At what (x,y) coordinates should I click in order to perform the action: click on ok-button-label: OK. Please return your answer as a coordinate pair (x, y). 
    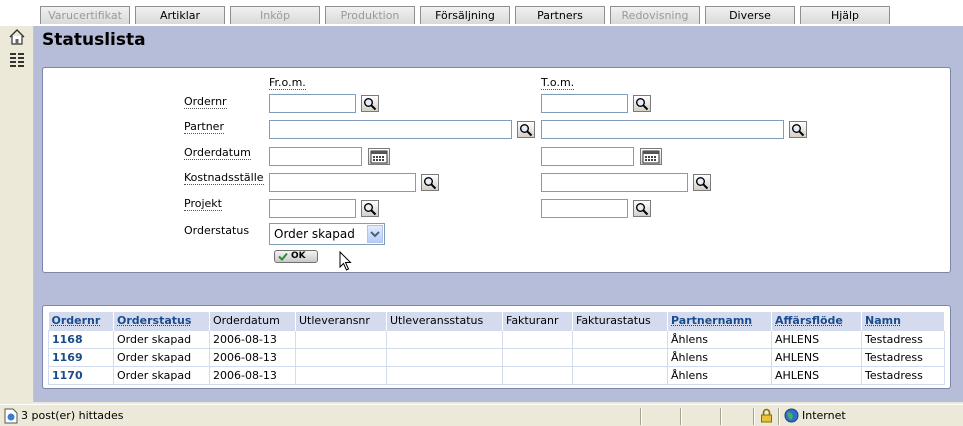
    Looking at the image, I should click on (298, 256).